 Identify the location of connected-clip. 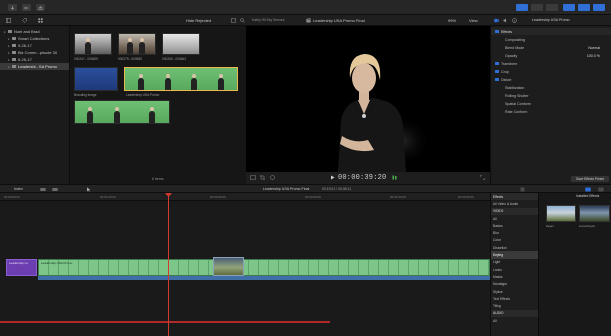
(228, 266).